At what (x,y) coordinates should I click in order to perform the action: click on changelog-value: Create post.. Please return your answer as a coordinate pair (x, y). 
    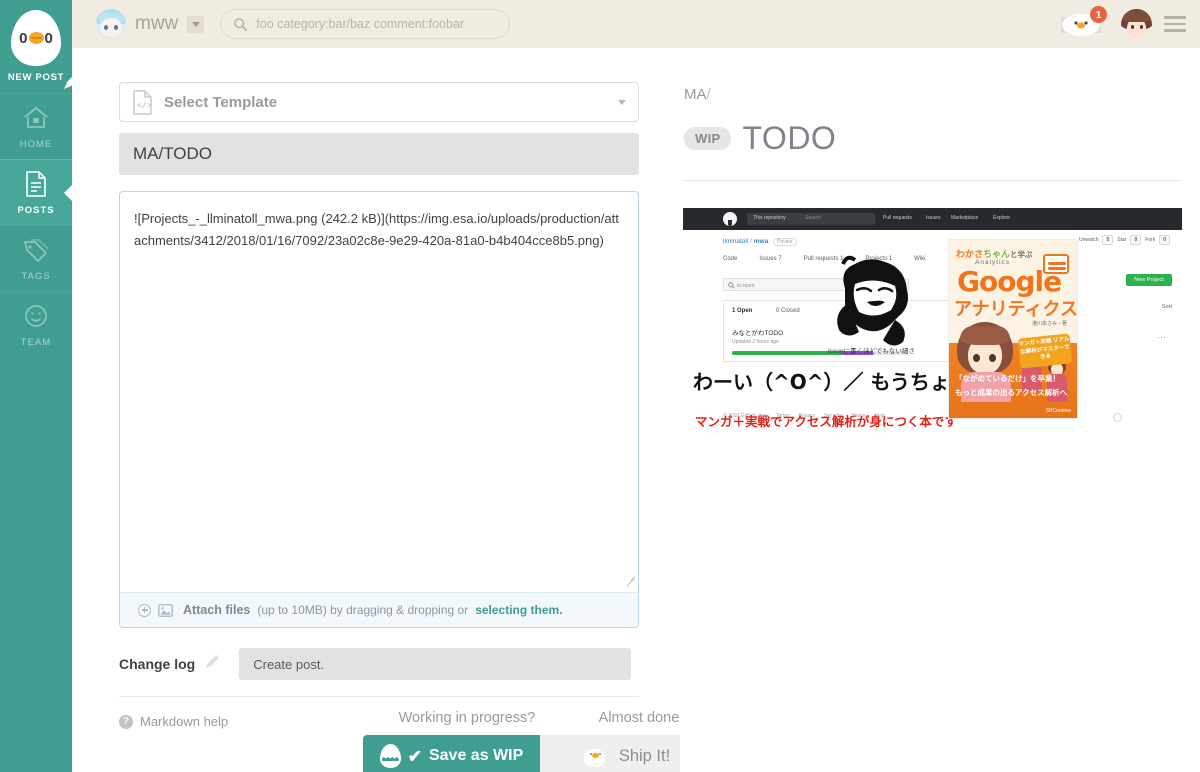
    Looking at the image, I should click on (289, 664).